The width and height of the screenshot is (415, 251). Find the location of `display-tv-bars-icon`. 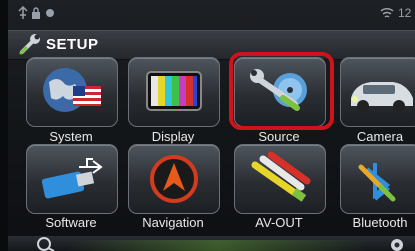

display-tv-bars-icon is located at coordinates (174, 91).